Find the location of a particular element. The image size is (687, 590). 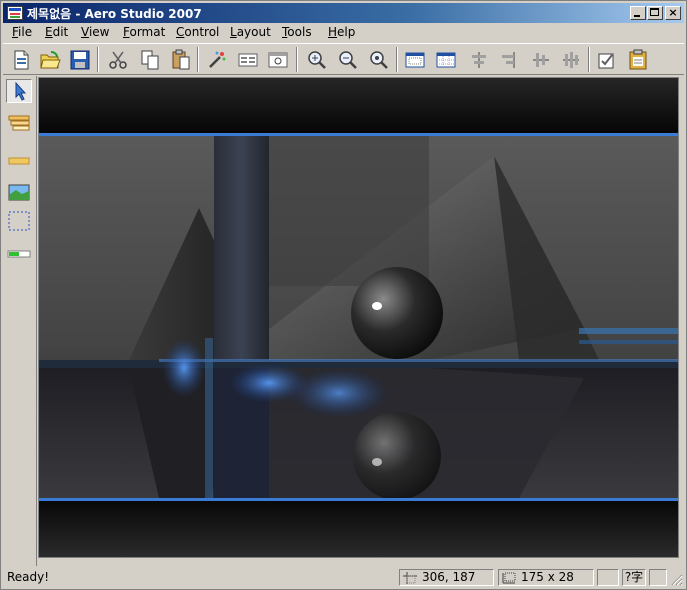

cursor-position: 306, 187 is located at coordinates (449, 577).